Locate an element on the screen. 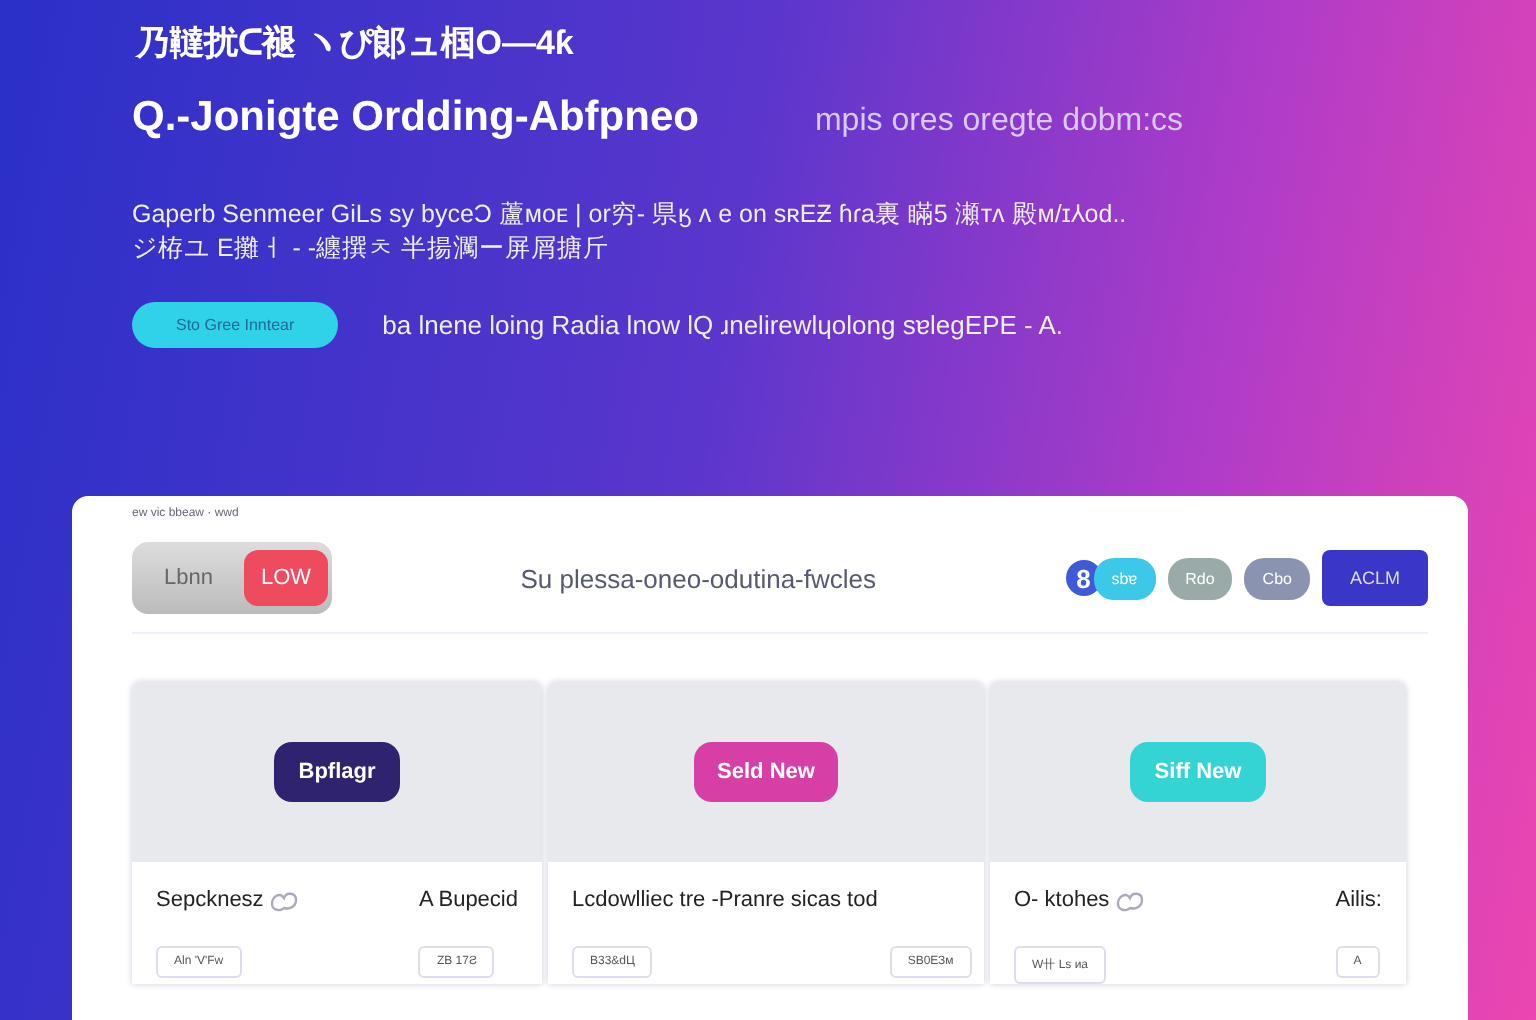  action-button: ACLM is located at coordinates (1374, 578).